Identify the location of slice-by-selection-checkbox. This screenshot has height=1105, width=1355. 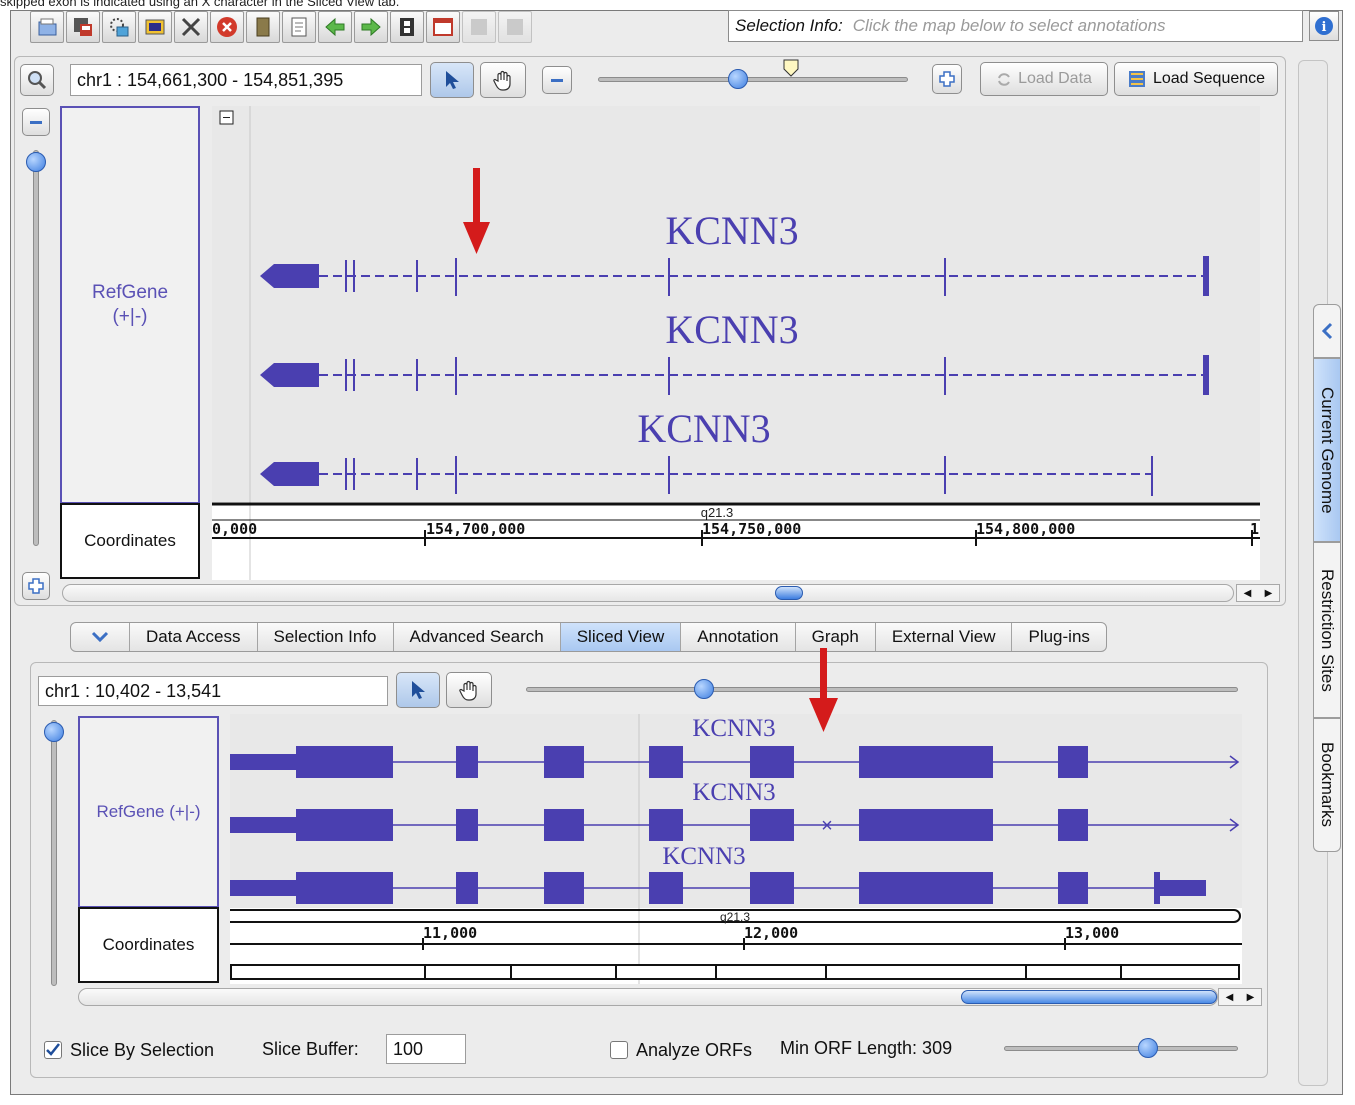
(53, 1050).